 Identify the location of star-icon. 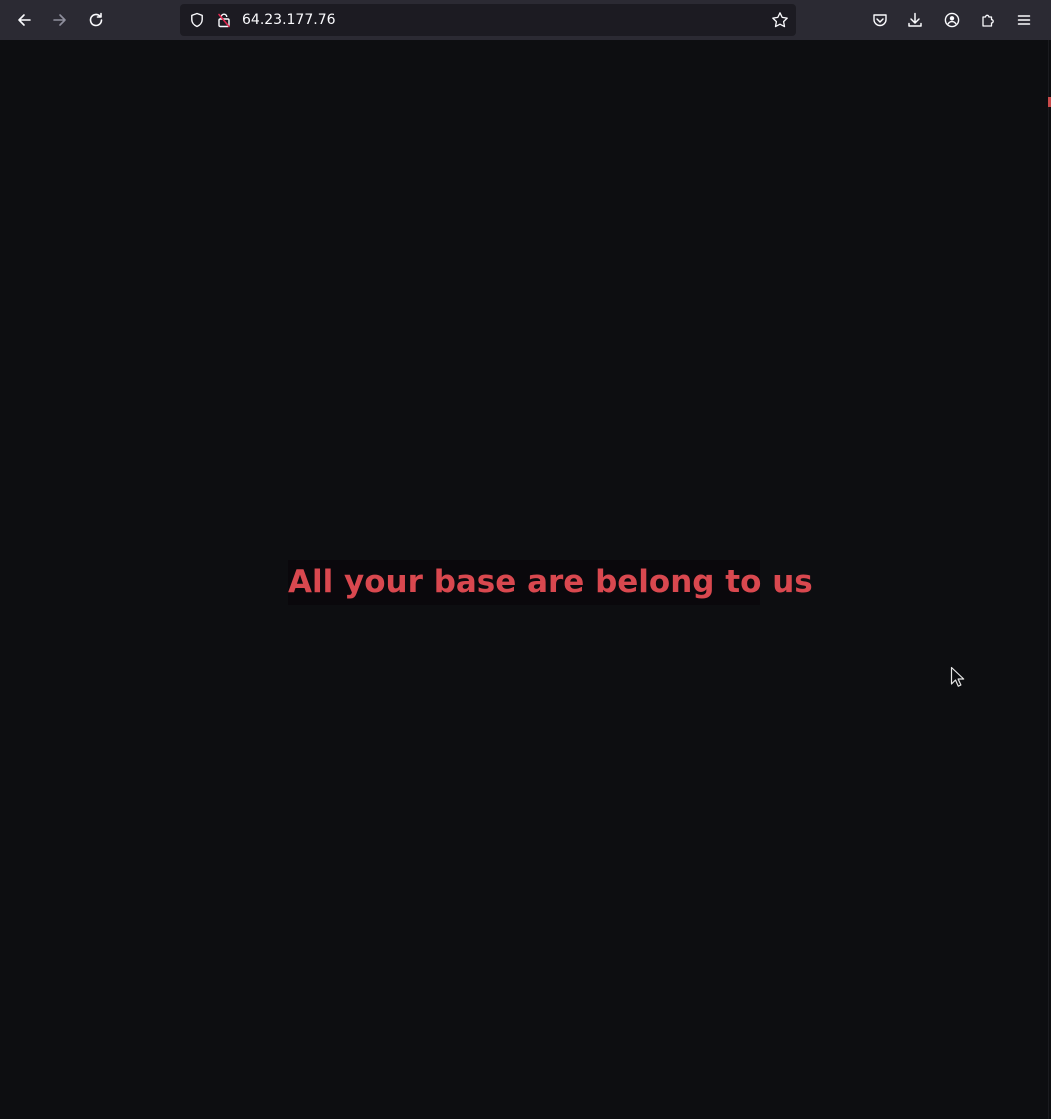
(780, 20).